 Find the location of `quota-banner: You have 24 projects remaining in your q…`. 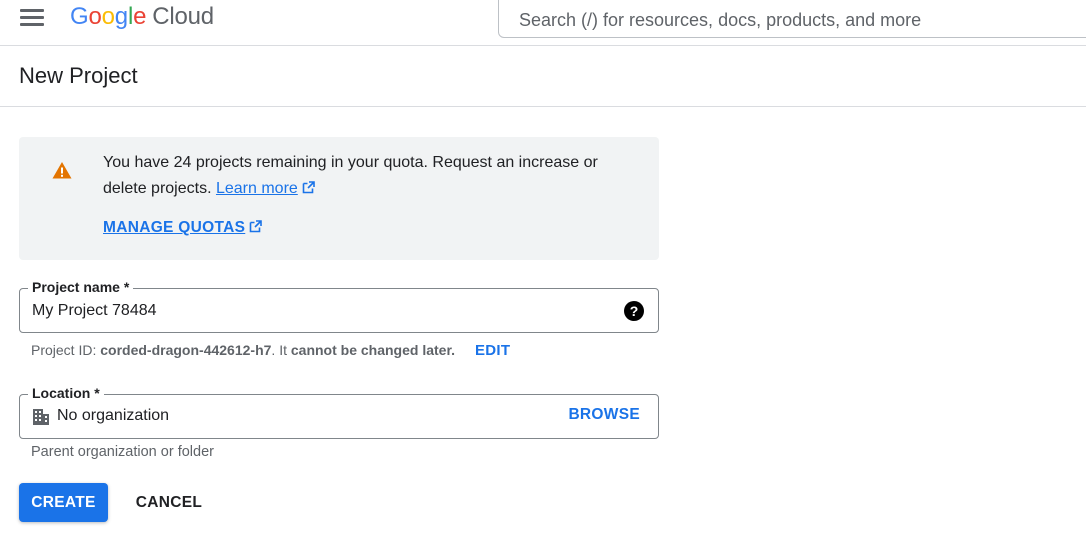

quota-banner: You have 24 projects remaining in your q… is located at coordinates (339, 198).